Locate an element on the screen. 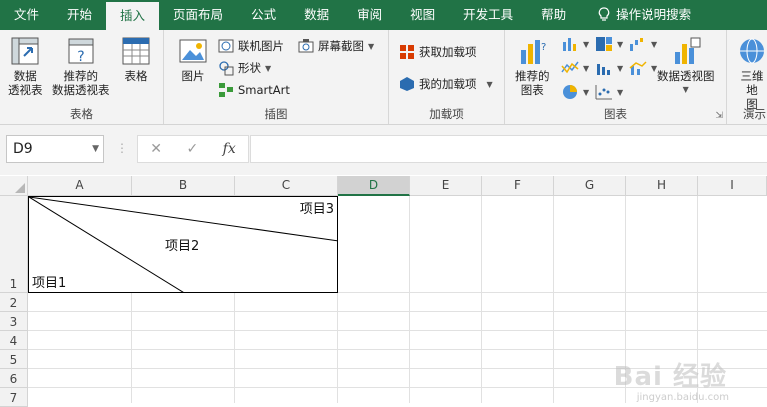 The image size is (767, 407). tab-review: 审阅 is located at coordinates (369, 15).